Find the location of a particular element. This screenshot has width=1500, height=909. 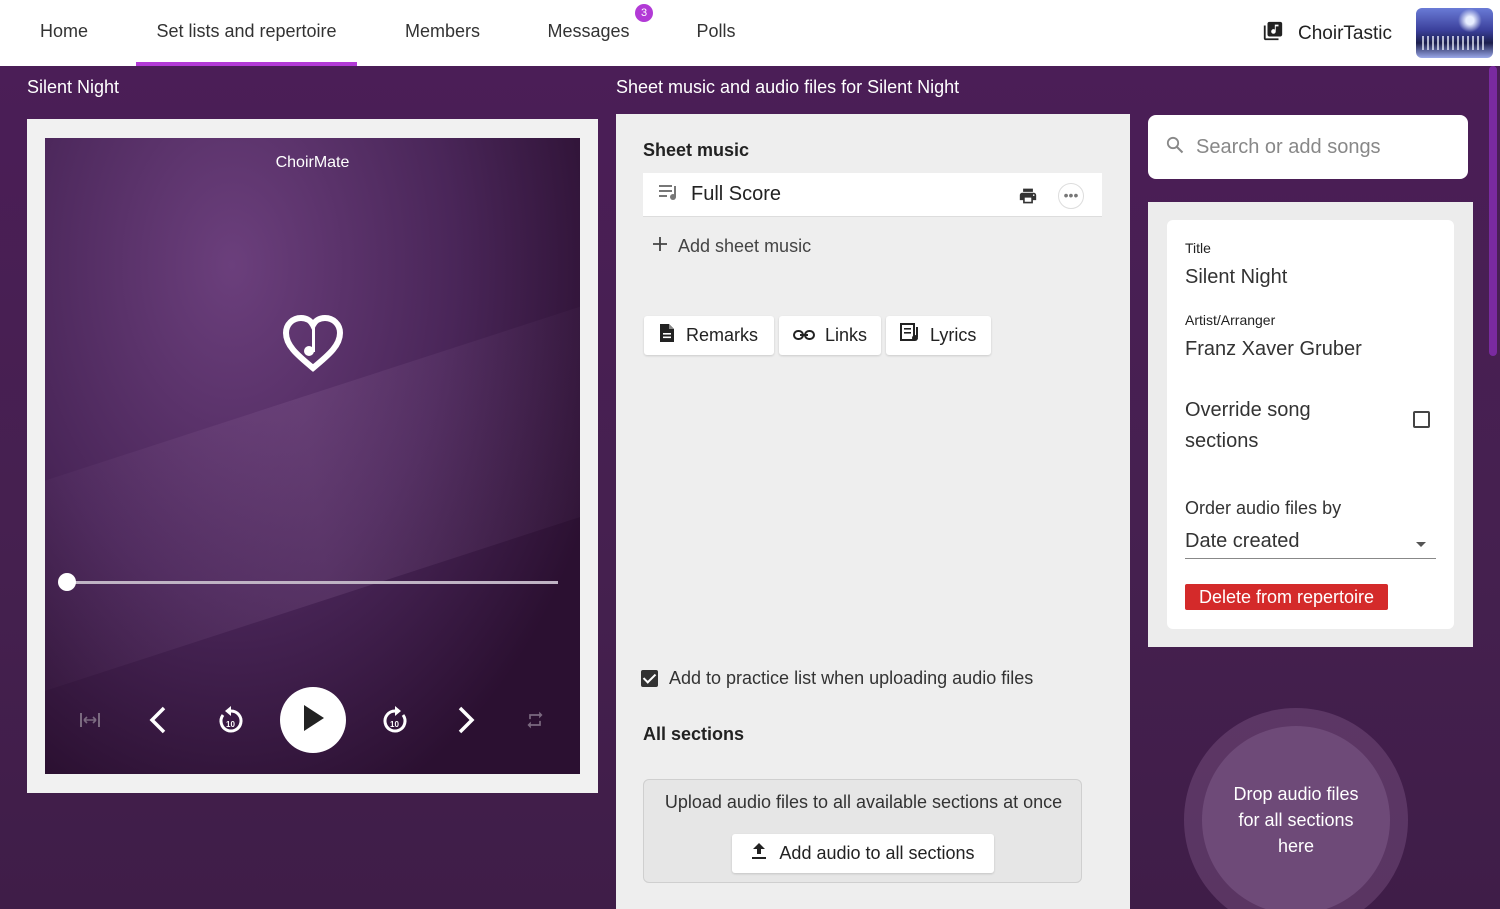

fit-width-icon is located at coordinates (90, 720).